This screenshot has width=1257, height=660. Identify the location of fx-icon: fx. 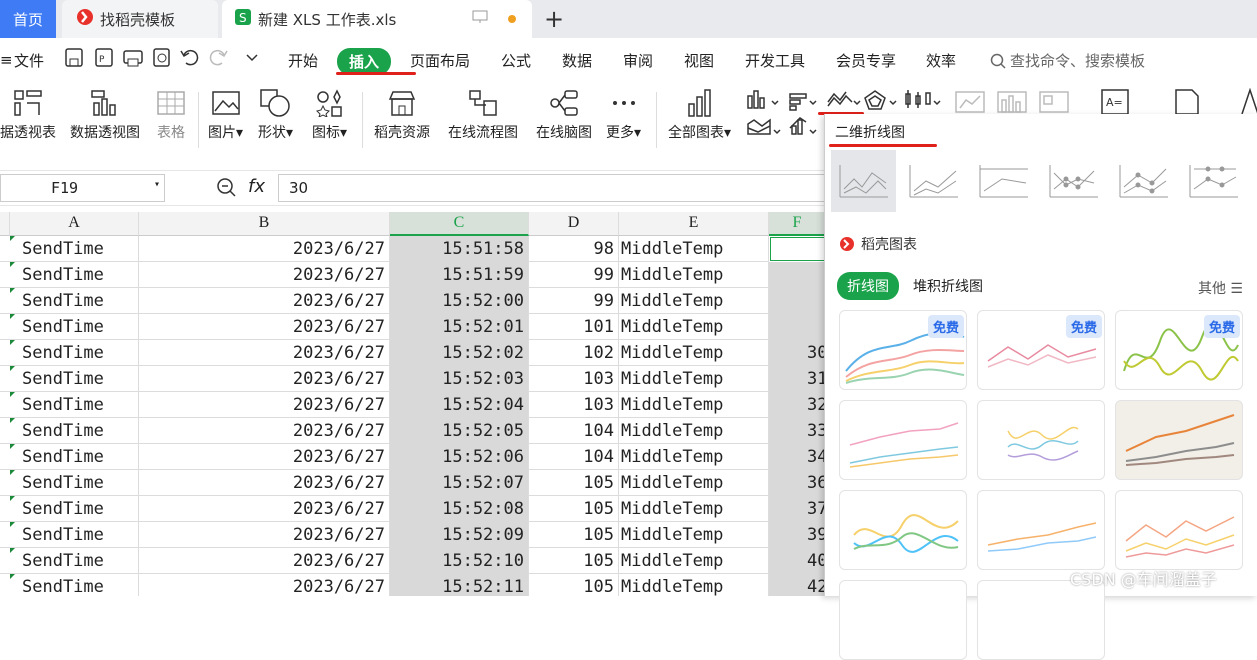
(256, 186).